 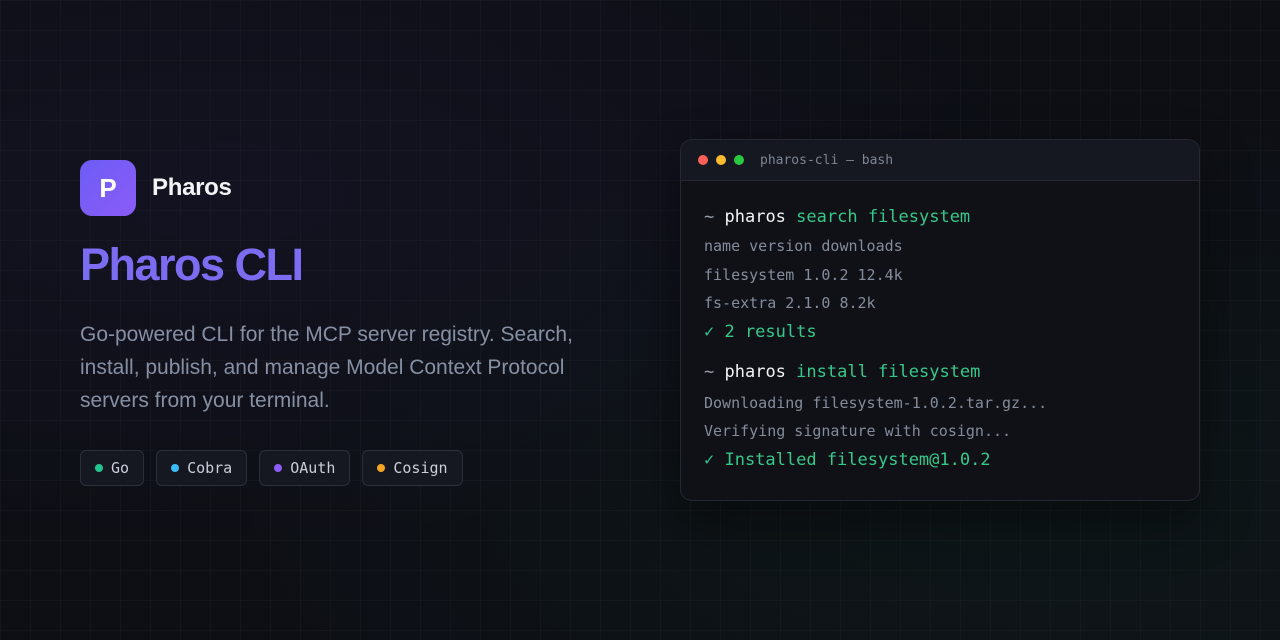 What do you see at coordinates (420, 468) in the screenshot?
I see `tag-label: Cosign` at bounding box center [420, 468].